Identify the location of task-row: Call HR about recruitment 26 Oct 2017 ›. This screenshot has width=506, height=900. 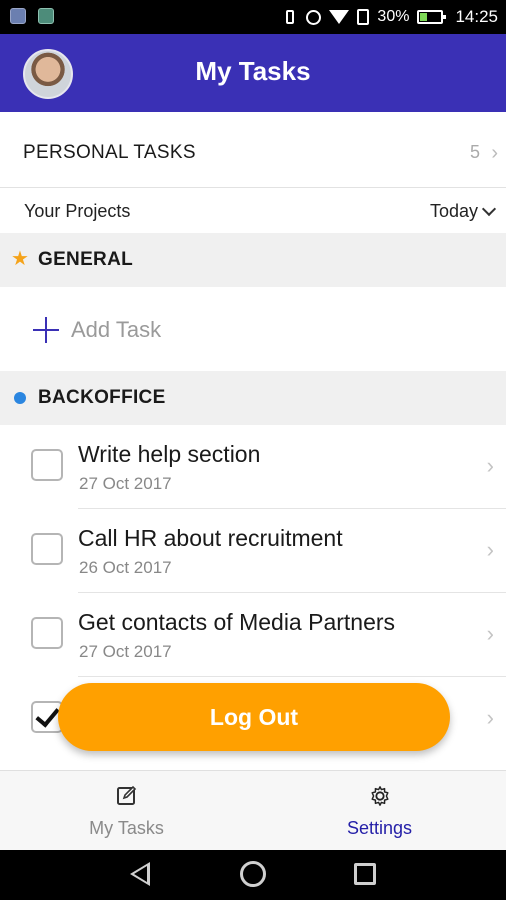
(253, 551).